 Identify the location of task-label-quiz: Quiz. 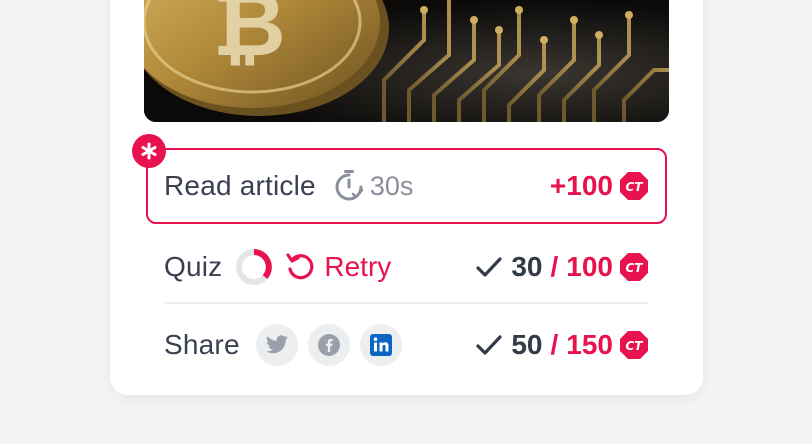
(193, 266).